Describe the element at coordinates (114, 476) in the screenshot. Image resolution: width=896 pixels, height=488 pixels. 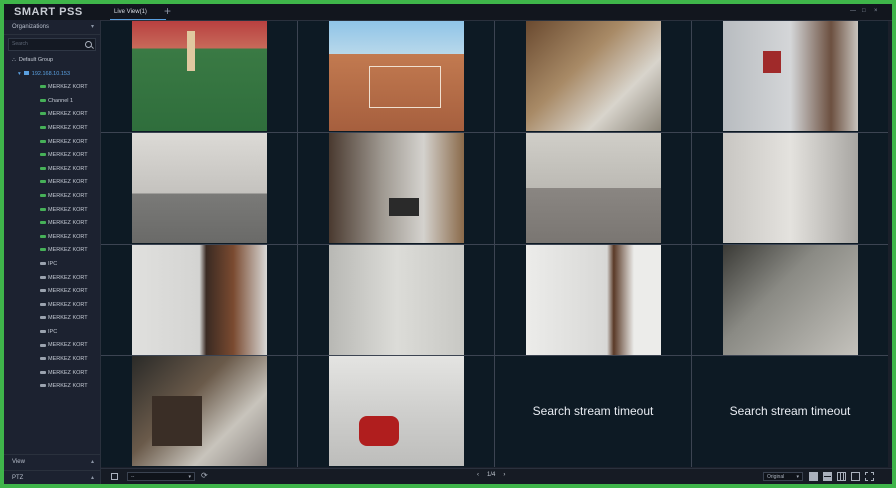
I see `snapshot-icon` at that location.